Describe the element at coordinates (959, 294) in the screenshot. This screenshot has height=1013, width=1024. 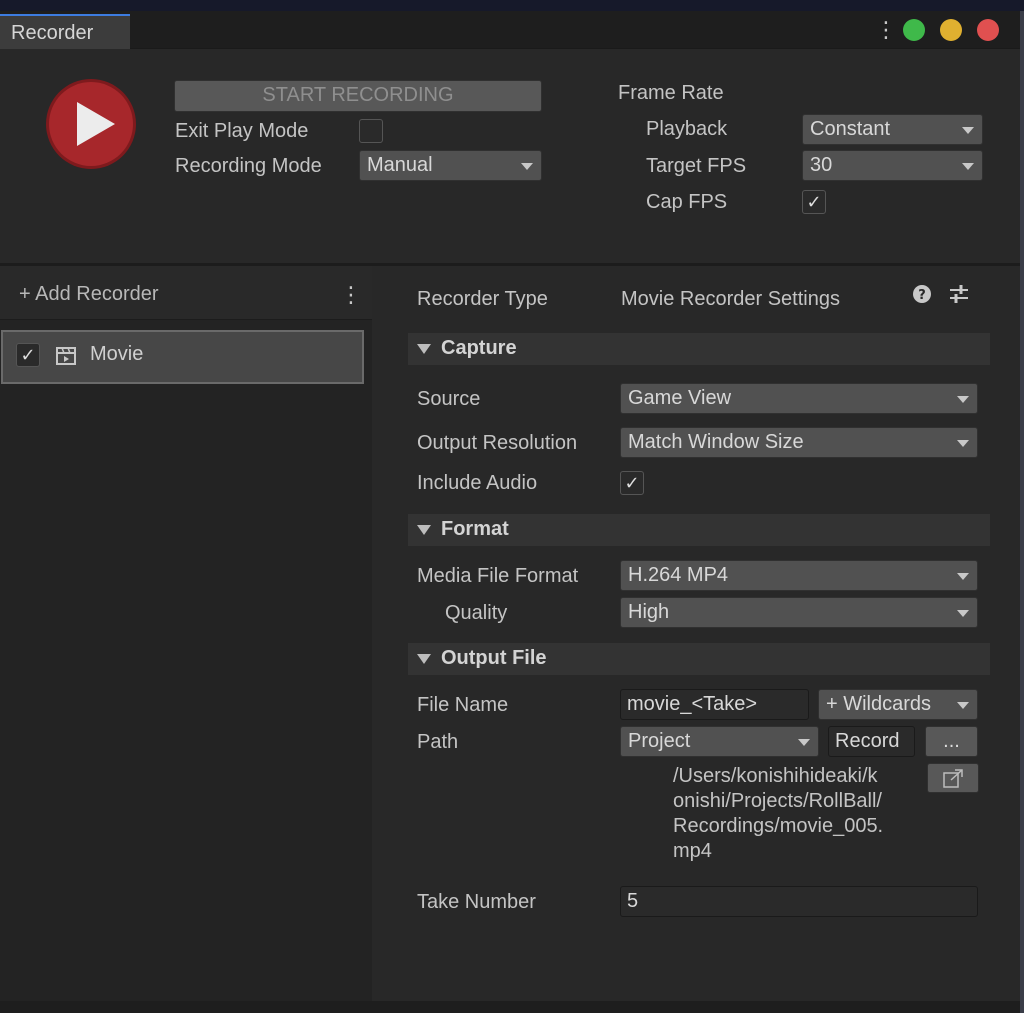
I see `preset-settings-icon` at that location.